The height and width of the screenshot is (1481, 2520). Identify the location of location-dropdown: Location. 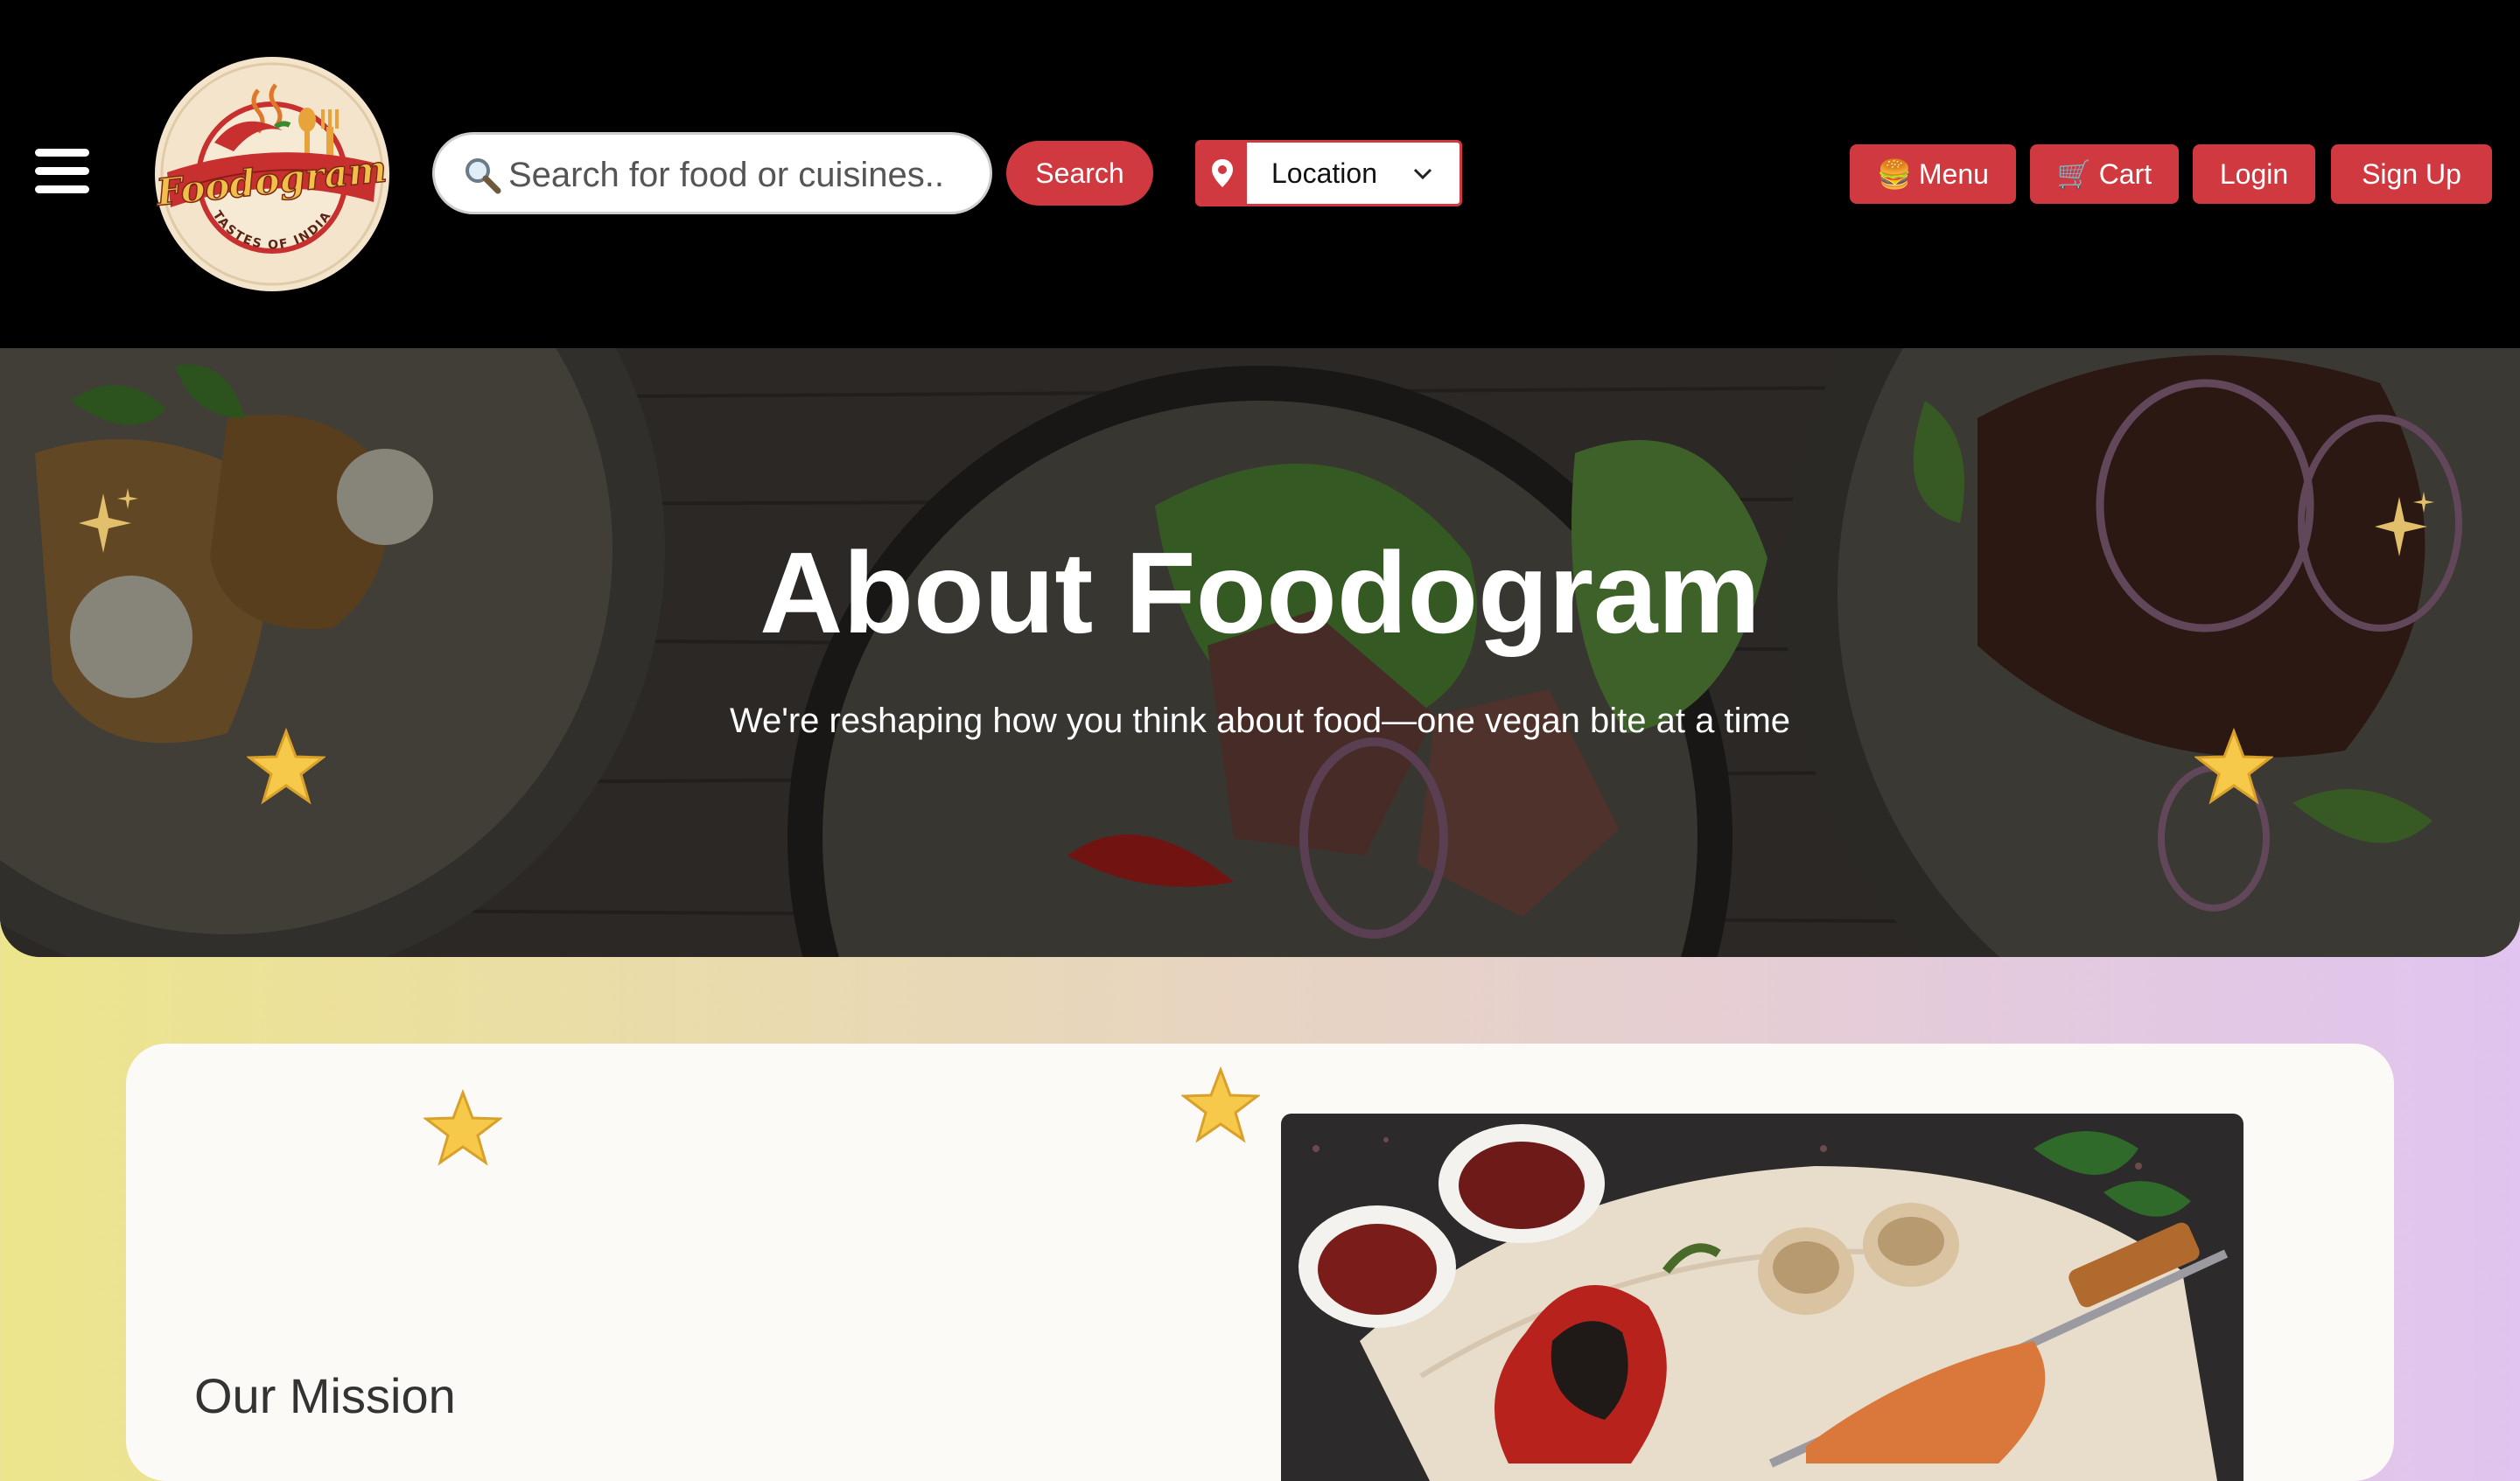
(1328, 173).